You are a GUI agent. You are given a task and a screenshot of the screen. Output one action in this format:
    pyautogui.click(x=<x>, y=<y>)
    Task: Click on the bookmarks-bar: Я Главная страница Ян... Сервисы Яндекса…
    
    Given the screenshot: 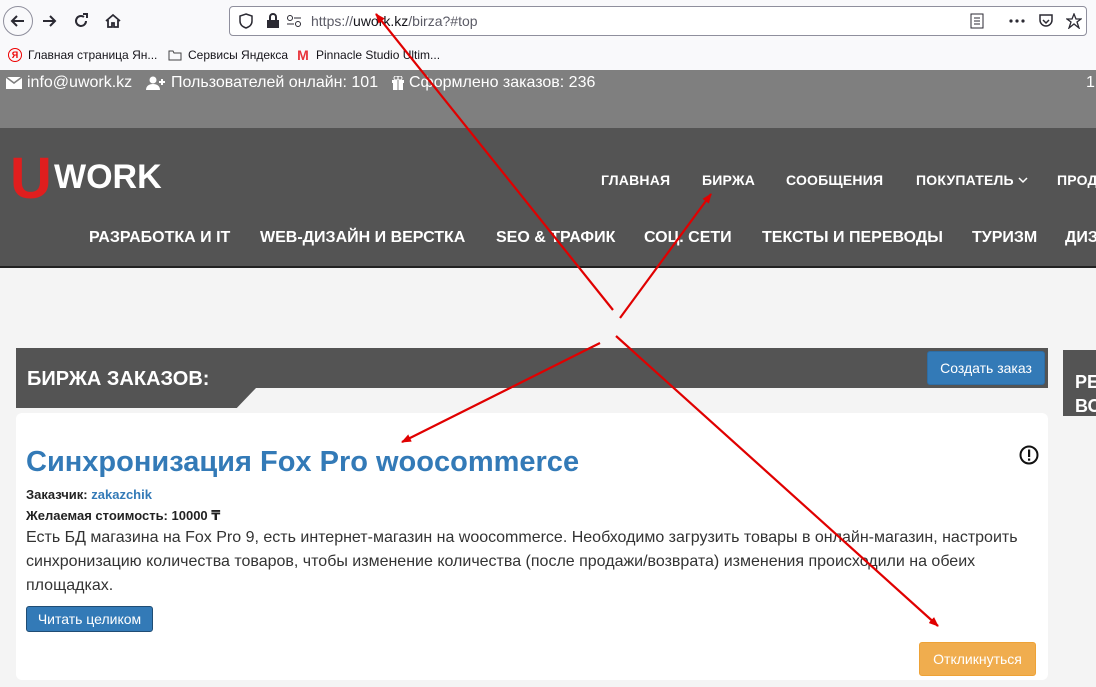 What is the action you would take?
    pyautogui.click(x=548, y=57)
    